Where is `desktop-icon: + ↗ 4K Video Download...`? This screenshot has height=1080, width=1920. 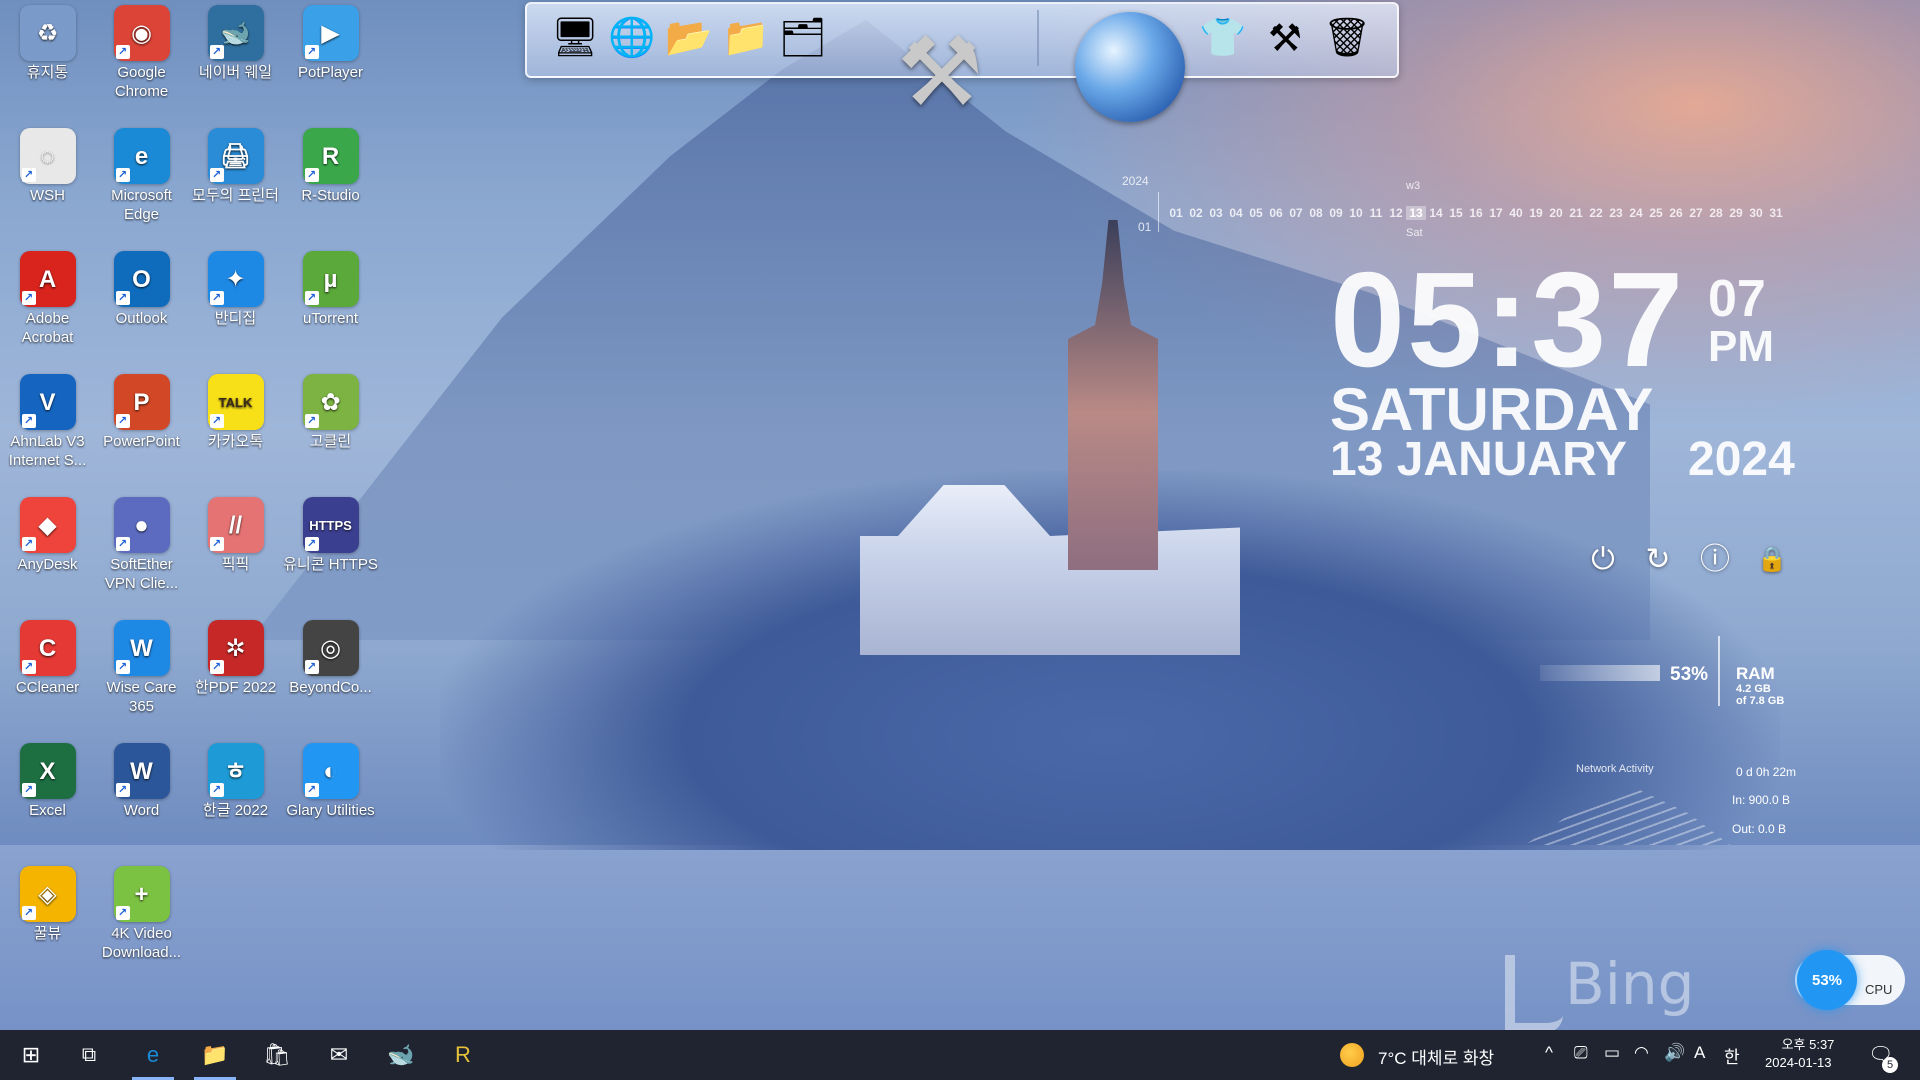 desktop-icon: + ↗ 4K Video Download... is located at coordinates (141, 914).